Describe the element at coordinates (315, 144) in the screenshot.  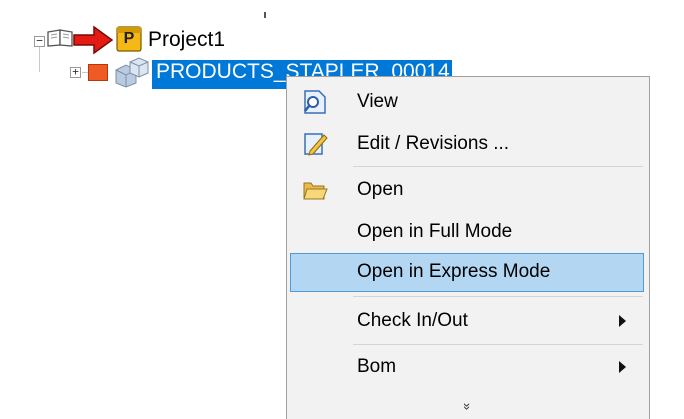
I see `edit-icon` at that location.